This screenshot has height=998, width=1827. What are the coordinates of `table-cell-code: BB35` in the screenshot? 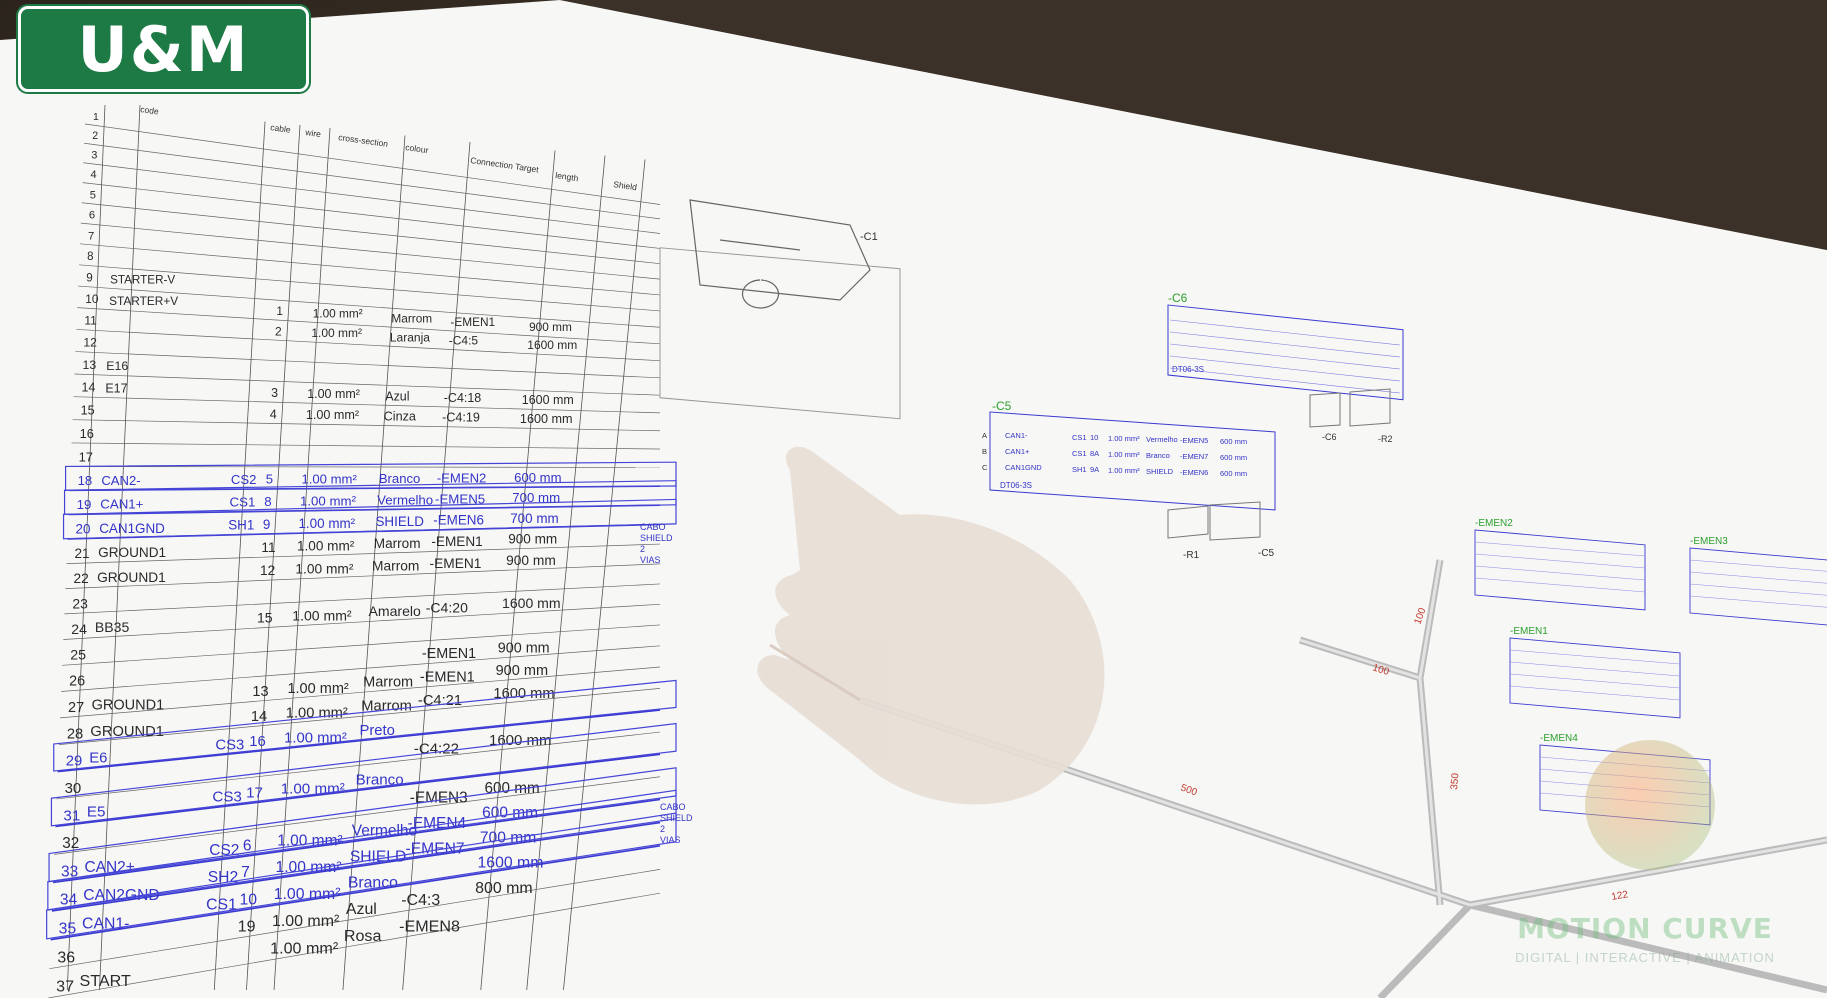 It's located at (112, 627).